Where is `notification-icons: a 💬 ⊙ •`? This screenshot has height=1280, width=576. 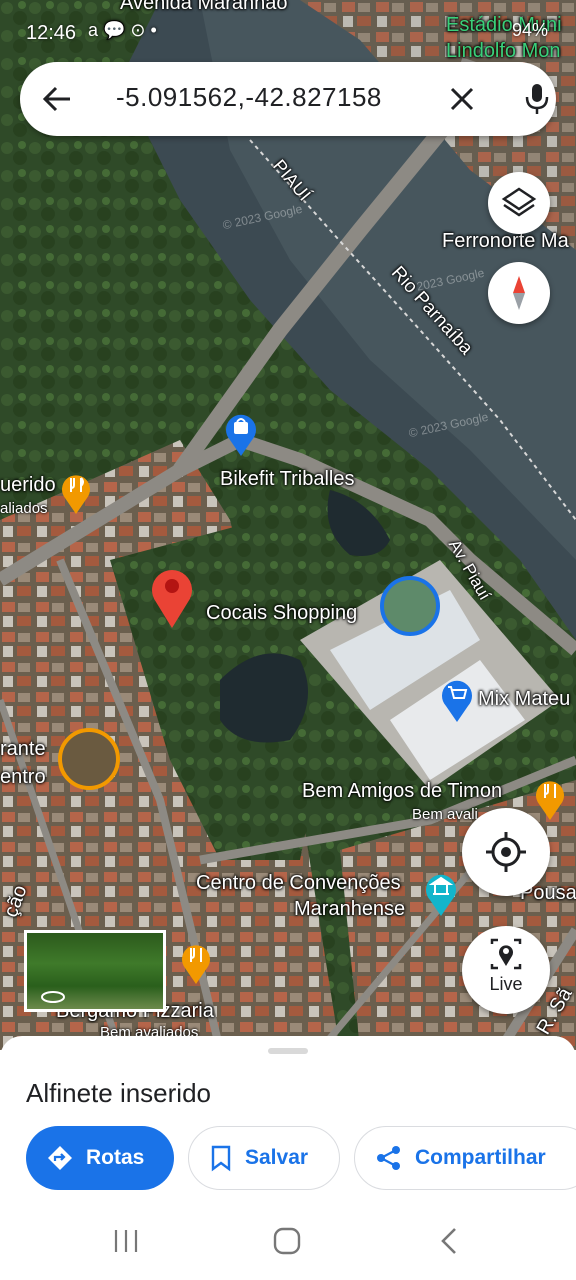
notification-icons: a 💬 ⊙ • is located at coordinates (122, 30).